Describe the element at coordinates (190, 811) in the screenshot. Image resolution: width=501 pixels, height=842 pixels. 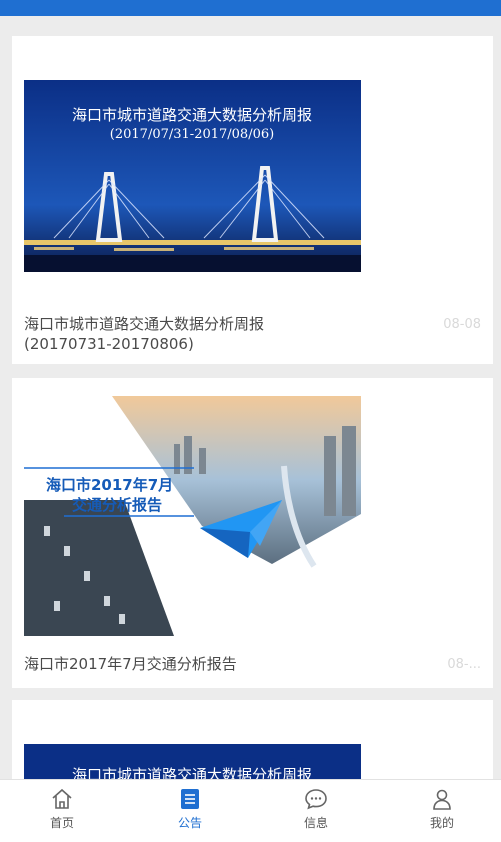
I see `nav-announcements: 公告` at that location.